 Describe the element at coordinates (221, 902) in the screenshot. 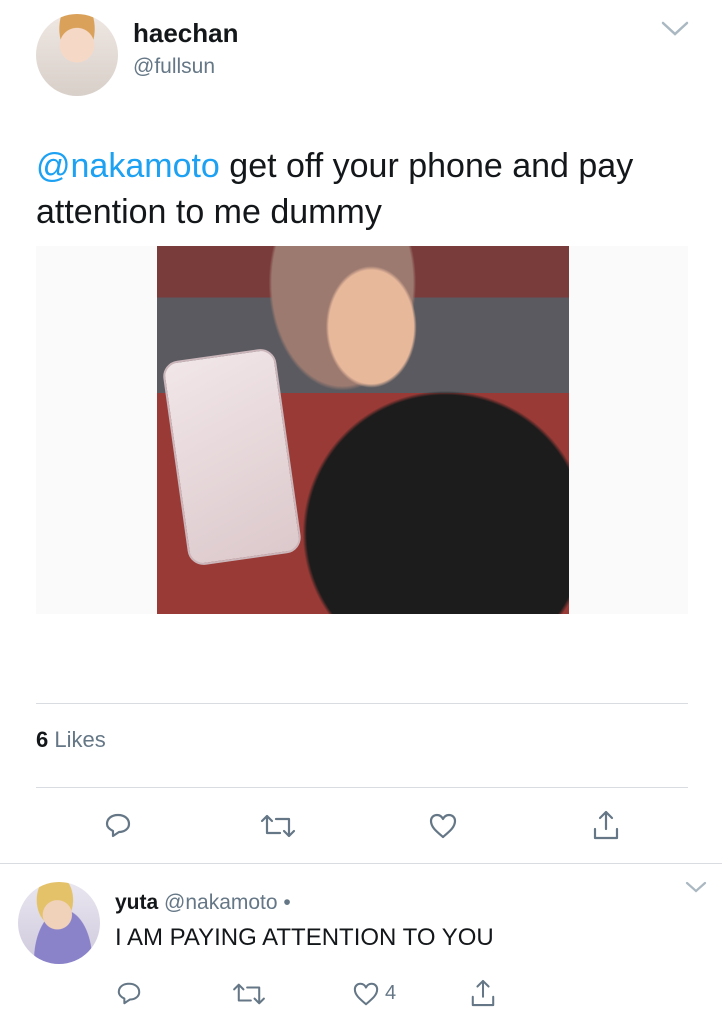

I see `reply-handle: @nakamoto` at that location.